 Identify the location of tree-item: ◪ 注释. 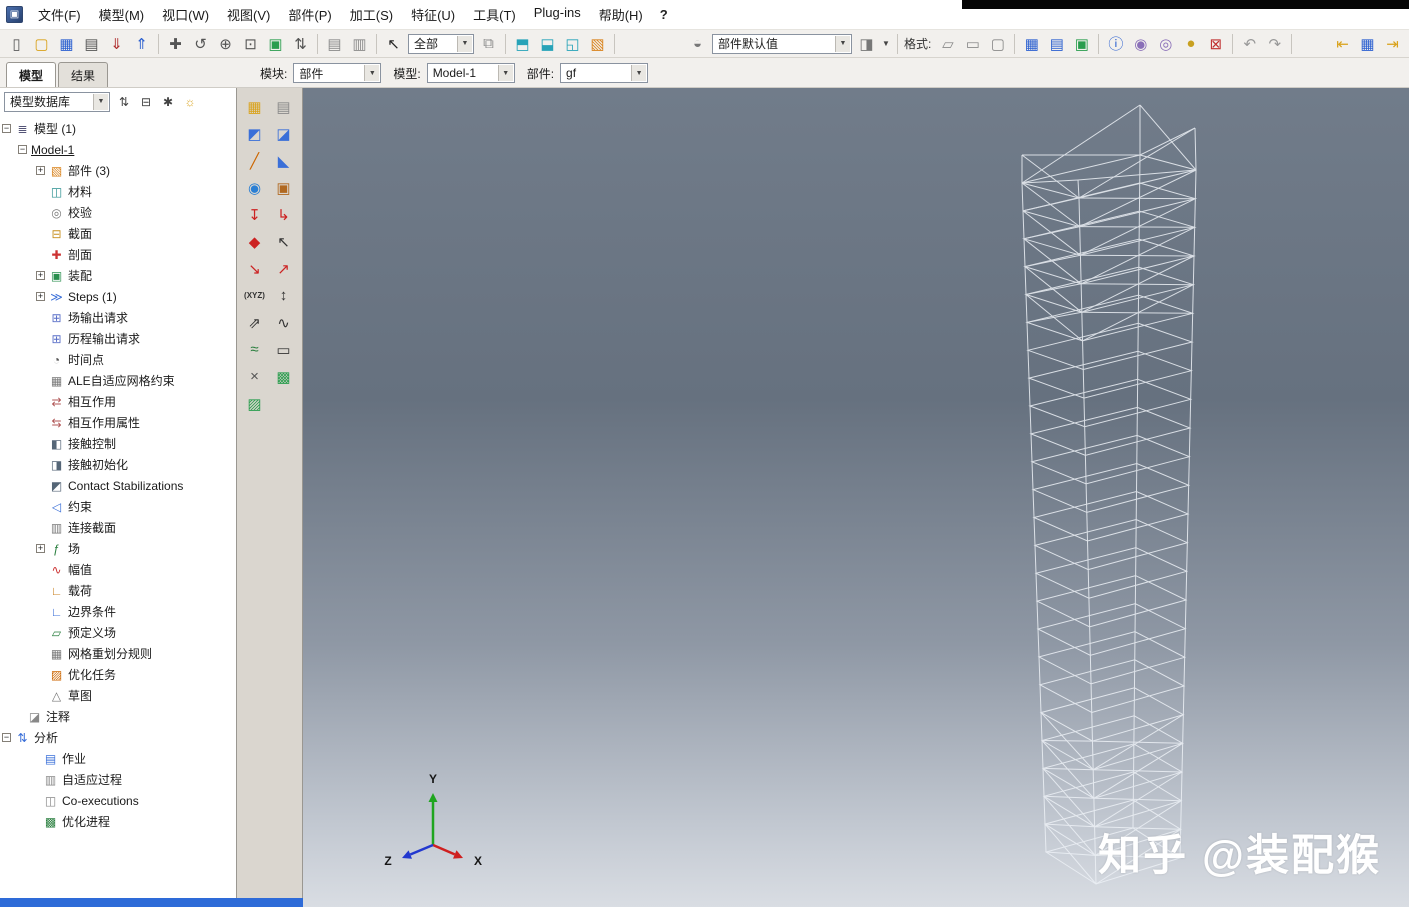
(118, 716).